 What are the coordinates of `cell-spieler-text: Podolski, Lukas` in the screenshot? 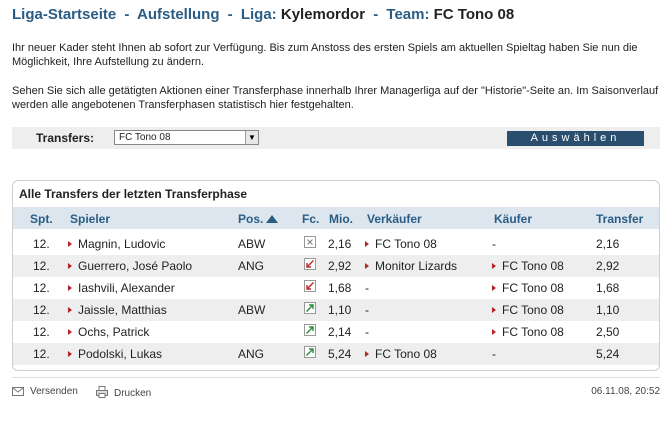 It's located at (120, 354).